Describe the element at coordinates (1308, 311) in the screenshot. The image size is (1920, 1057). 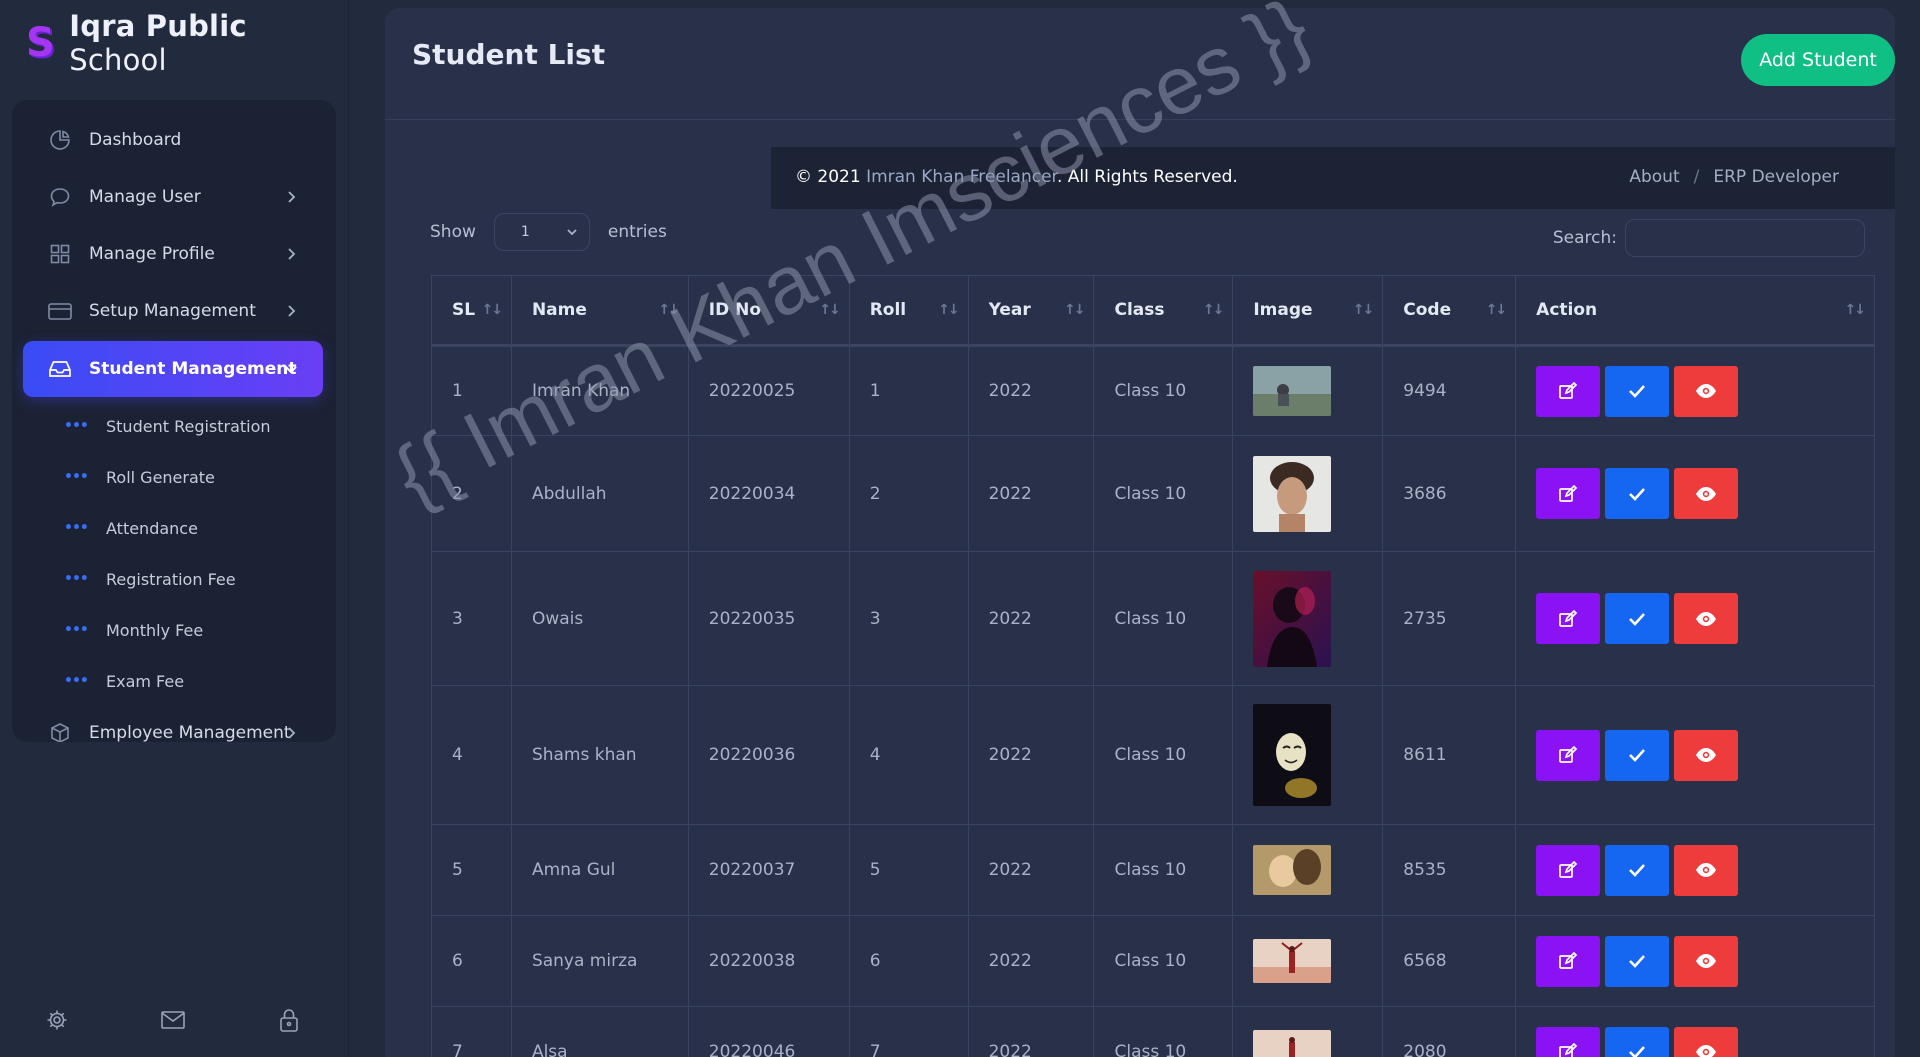
I see `column-header-image: Image ↑↓` at that location.